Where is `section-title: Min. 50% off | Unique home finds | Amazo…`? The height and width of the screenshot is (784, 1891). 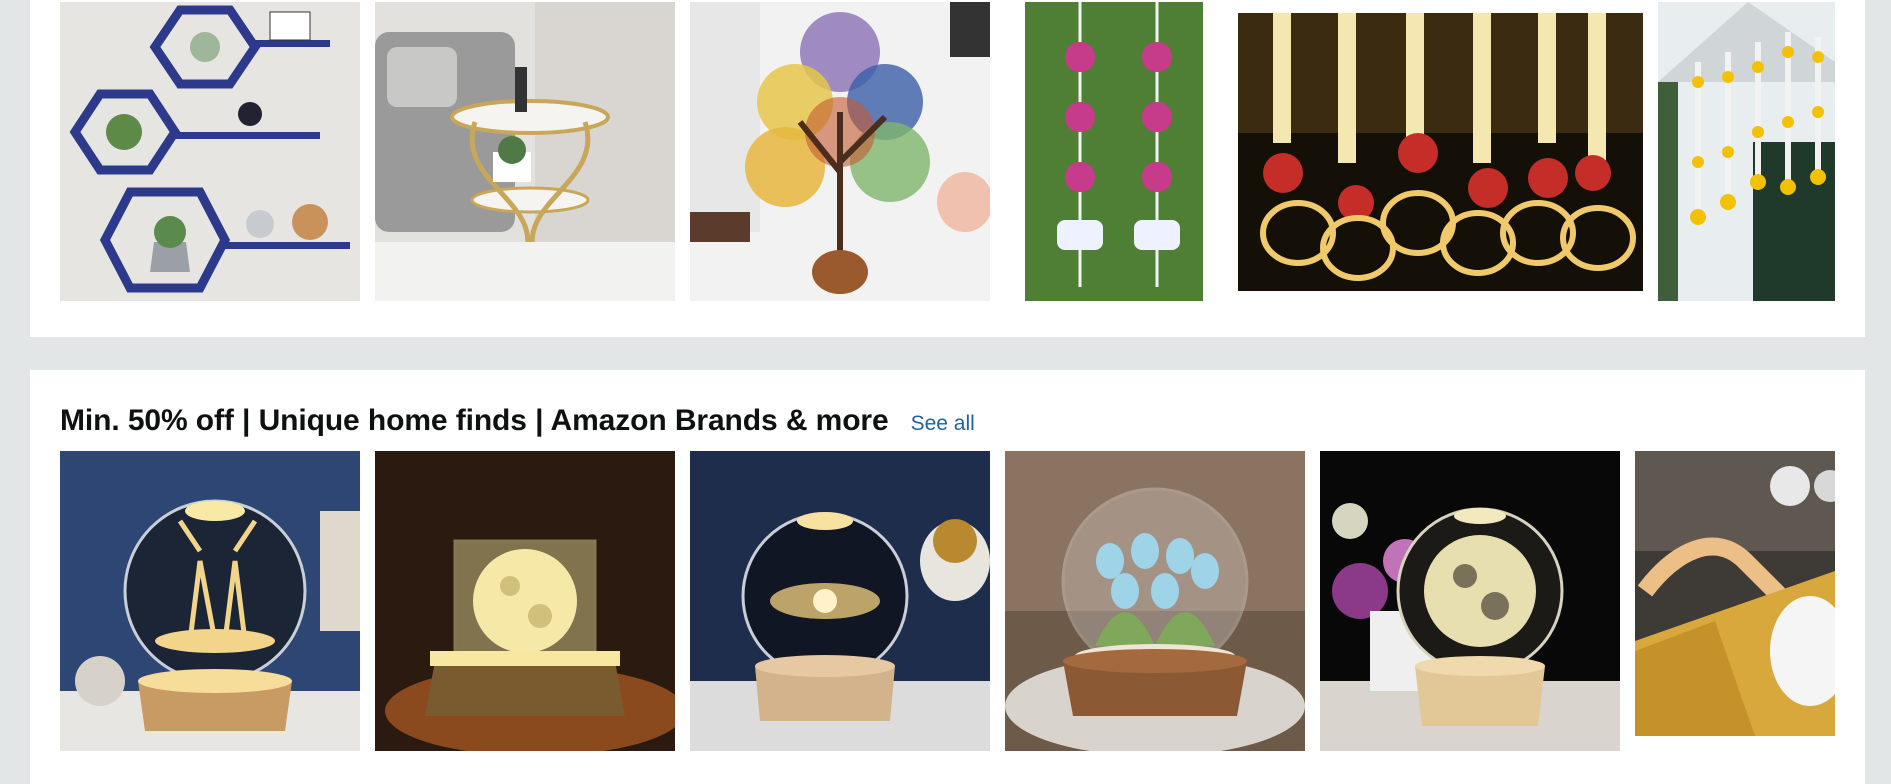 section-title: Min. 50% off | Unique home finds | Amazo… is located at coordinates (474, 420).